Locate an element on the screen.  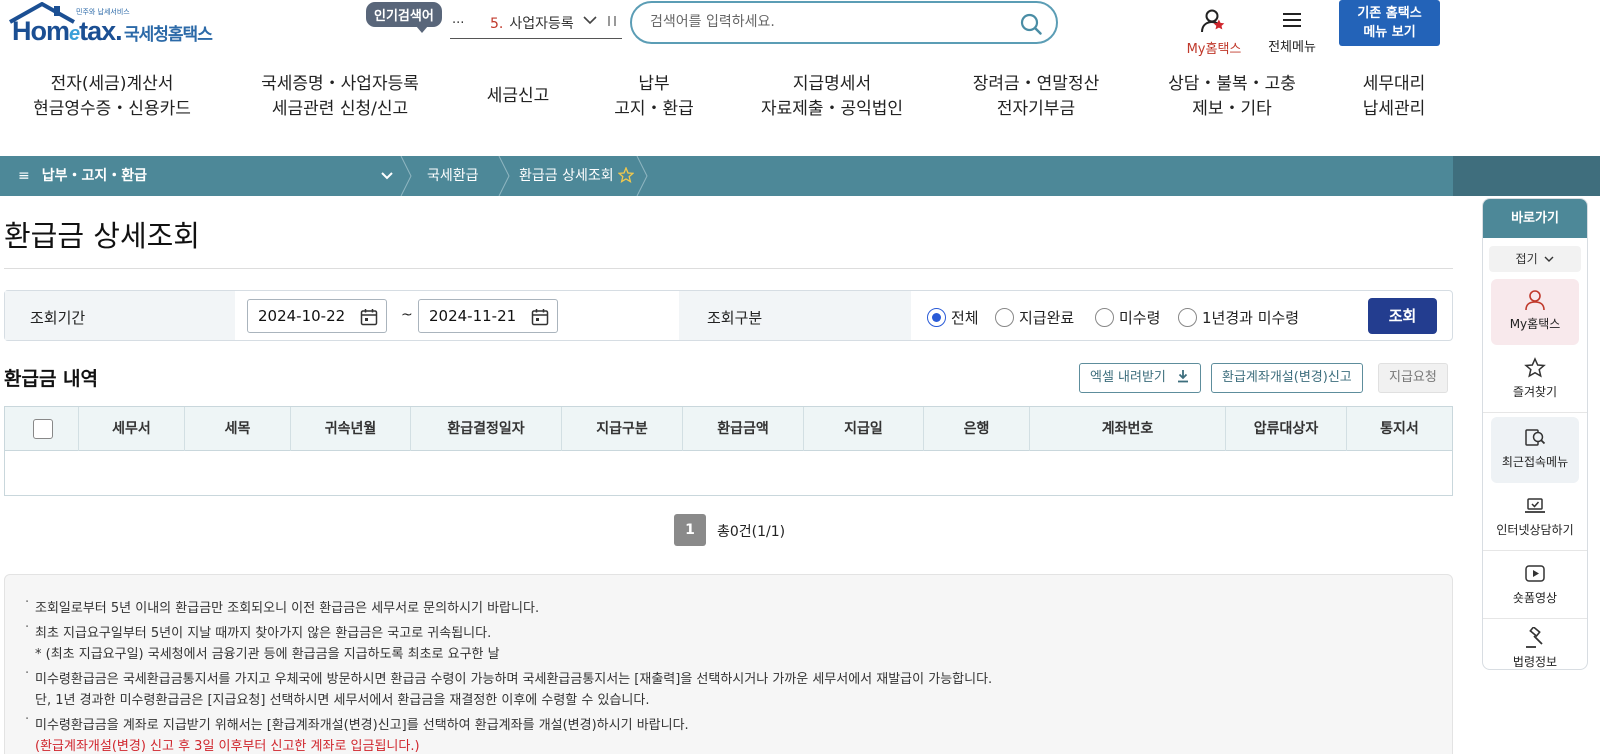
gnb-line2: 제보・기타 is located at coordinates (1232, 109).